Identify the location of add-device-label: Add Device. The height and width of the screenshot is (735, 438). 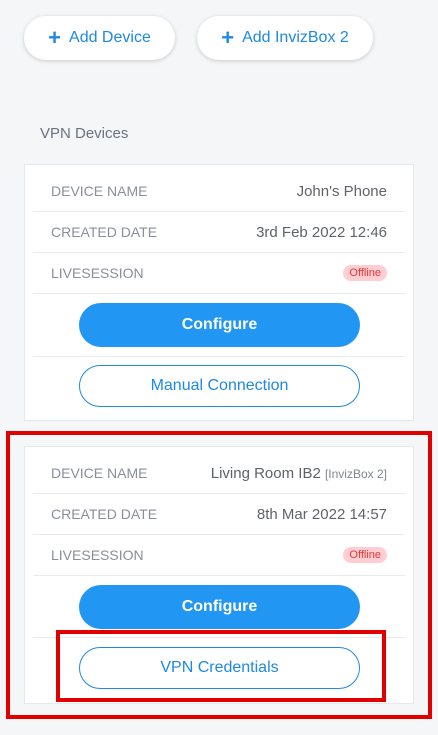
(110, 37).